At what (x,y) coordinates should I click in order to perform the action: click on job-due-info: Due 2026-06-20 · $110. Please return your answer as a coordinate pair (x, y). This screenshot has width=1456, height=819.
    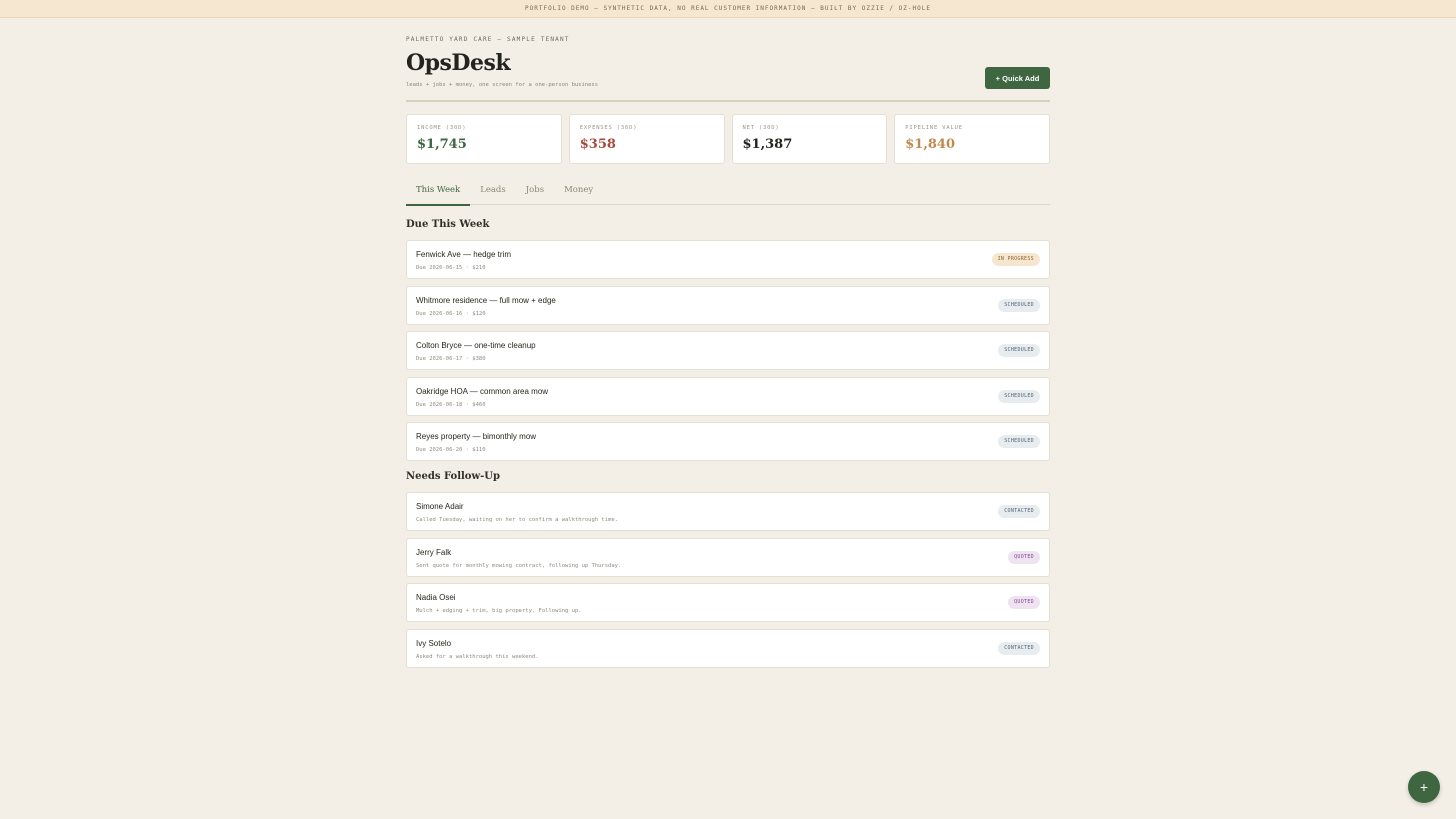
    Looking at the image, I should click on (451, 450).